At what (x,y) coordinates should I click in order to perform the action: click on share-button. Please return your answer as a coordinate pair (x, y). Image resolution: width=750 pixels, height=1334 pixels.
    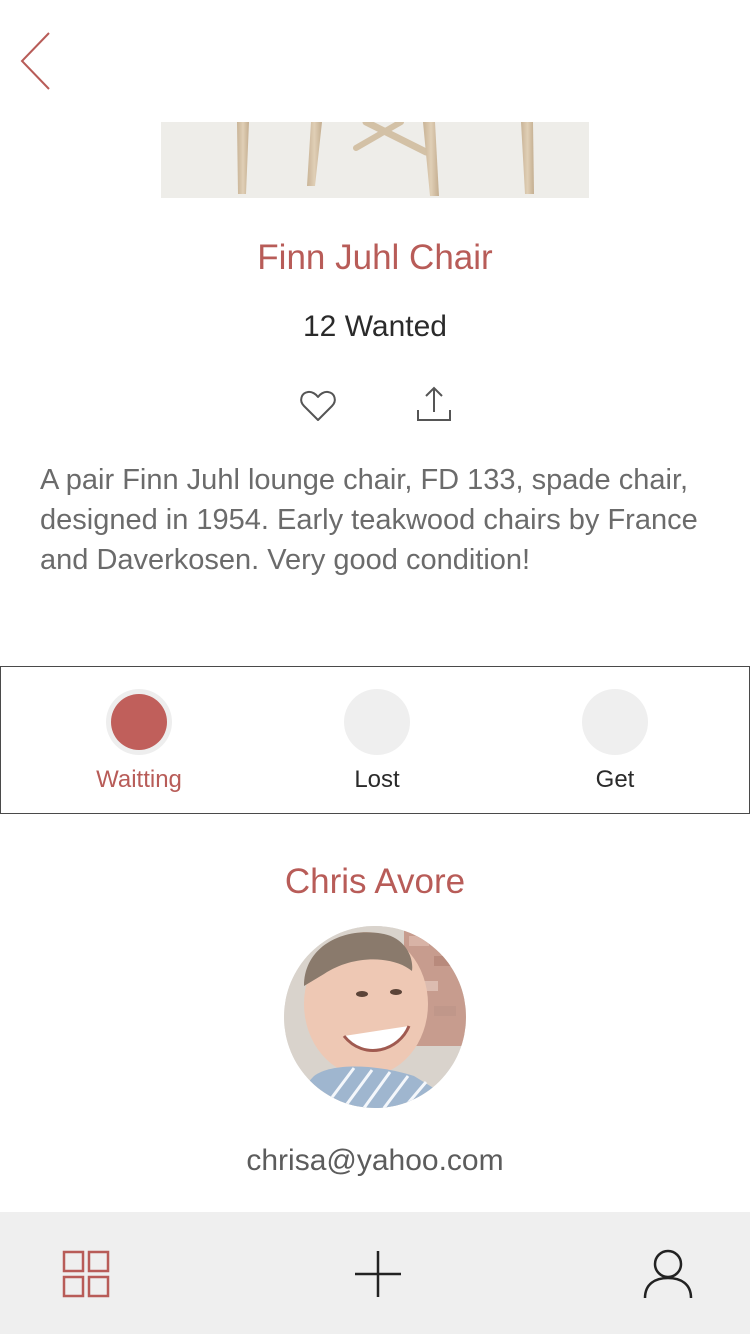
    Looking at the image, I should click on (434, 405).